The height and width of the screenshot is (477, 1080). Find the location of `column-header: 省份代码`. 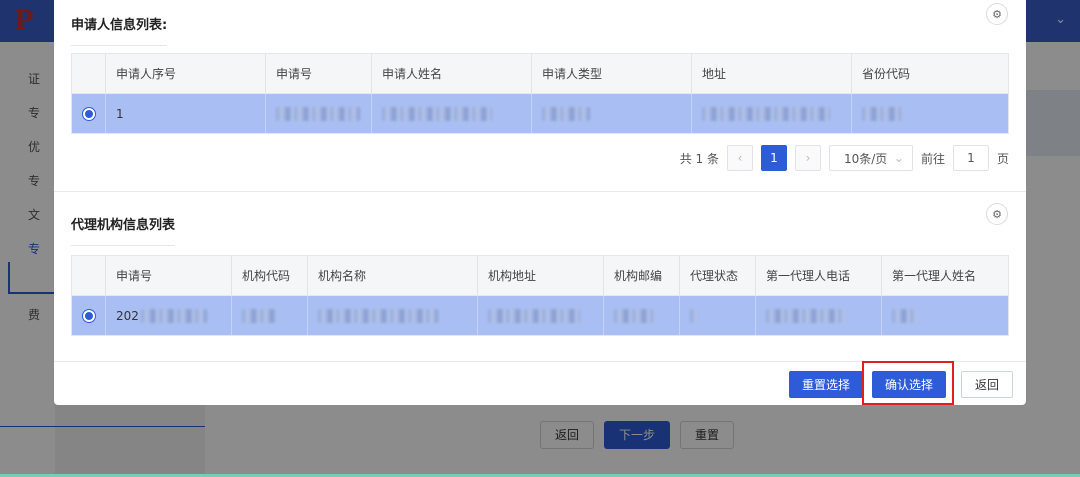

column-header: 省份代码 is located at coordinates (886, 74).